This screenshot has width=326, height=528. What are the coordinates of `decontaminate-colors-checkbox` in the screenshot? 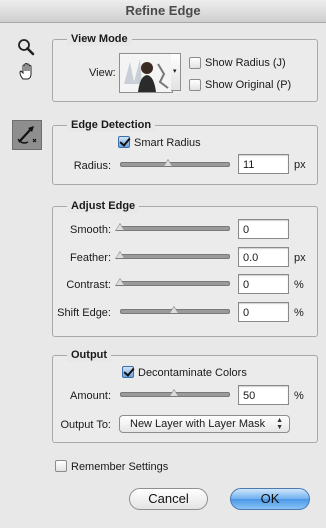 It's located at (128, 372).